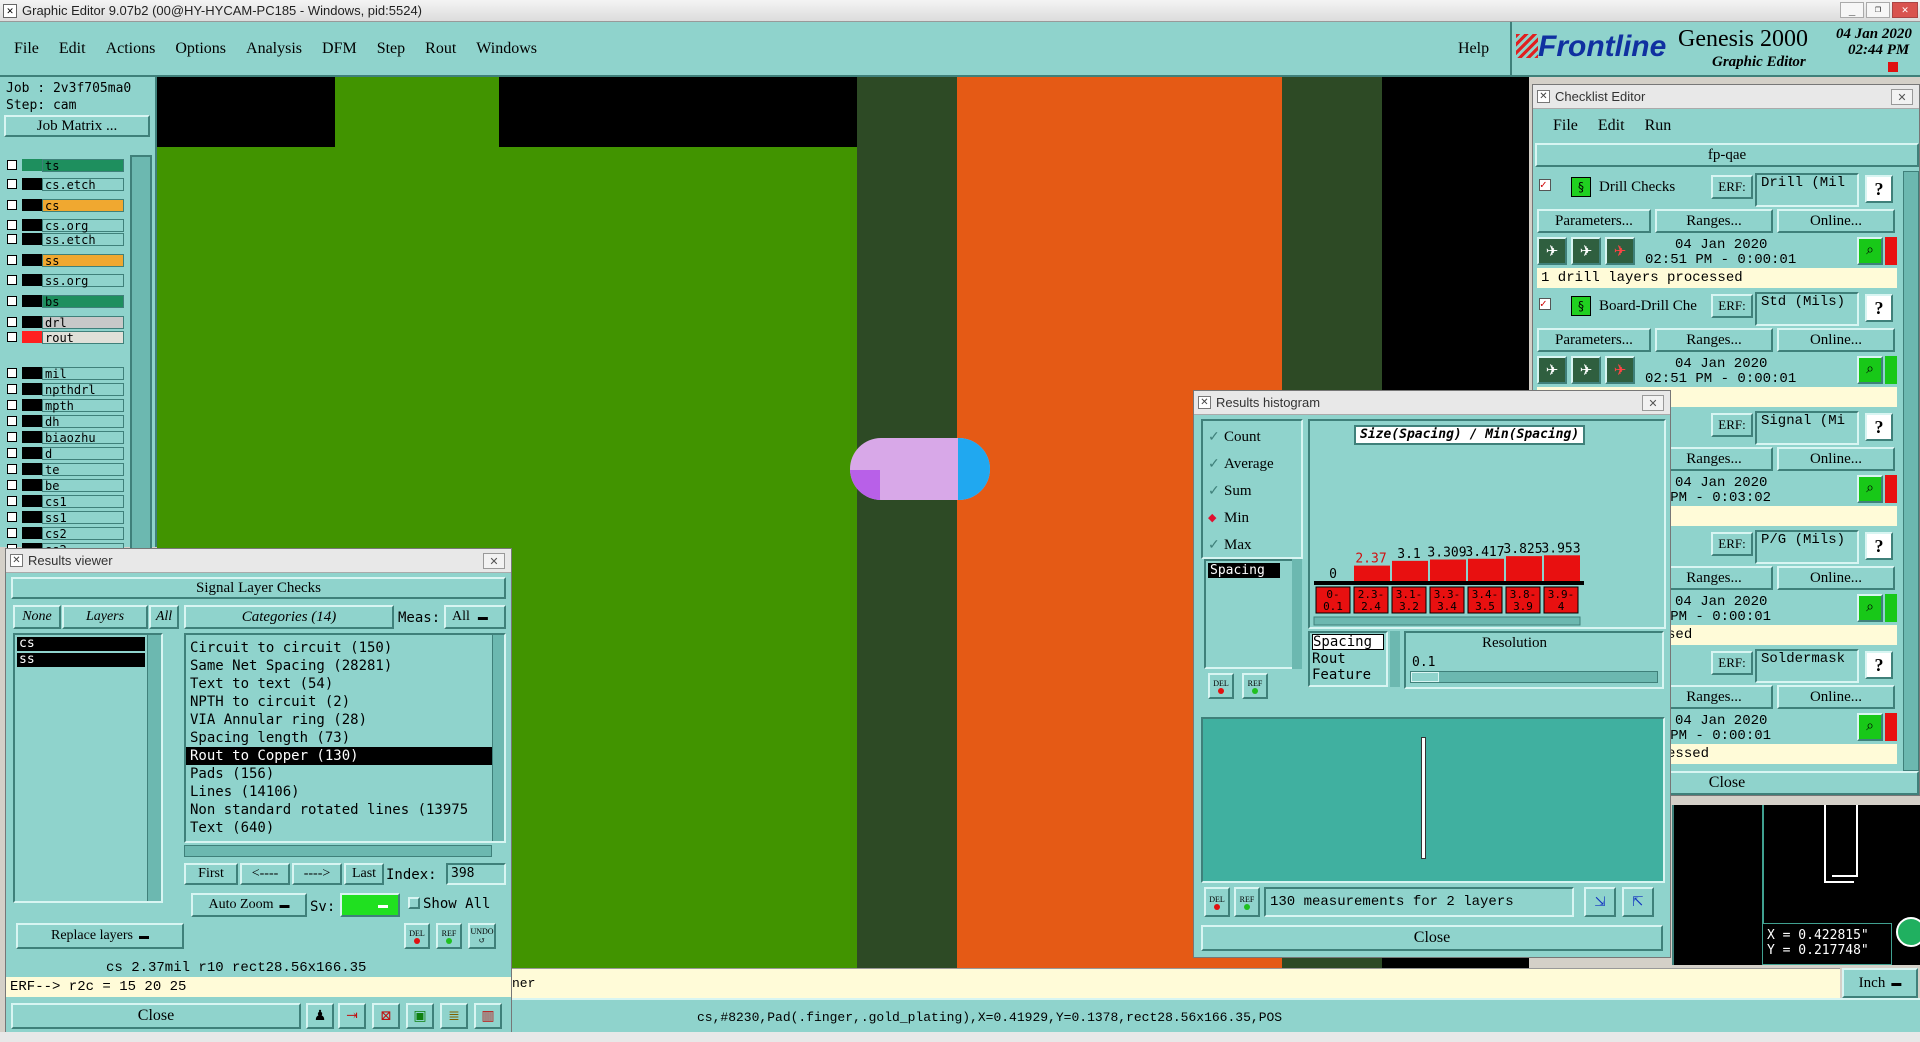 This screenshot has width=1920, height=1042. What do you see at coordinates (64, 405) in the screenshot?
I see `layer-row-mpth: mpth` at bounding box center [64, 405].